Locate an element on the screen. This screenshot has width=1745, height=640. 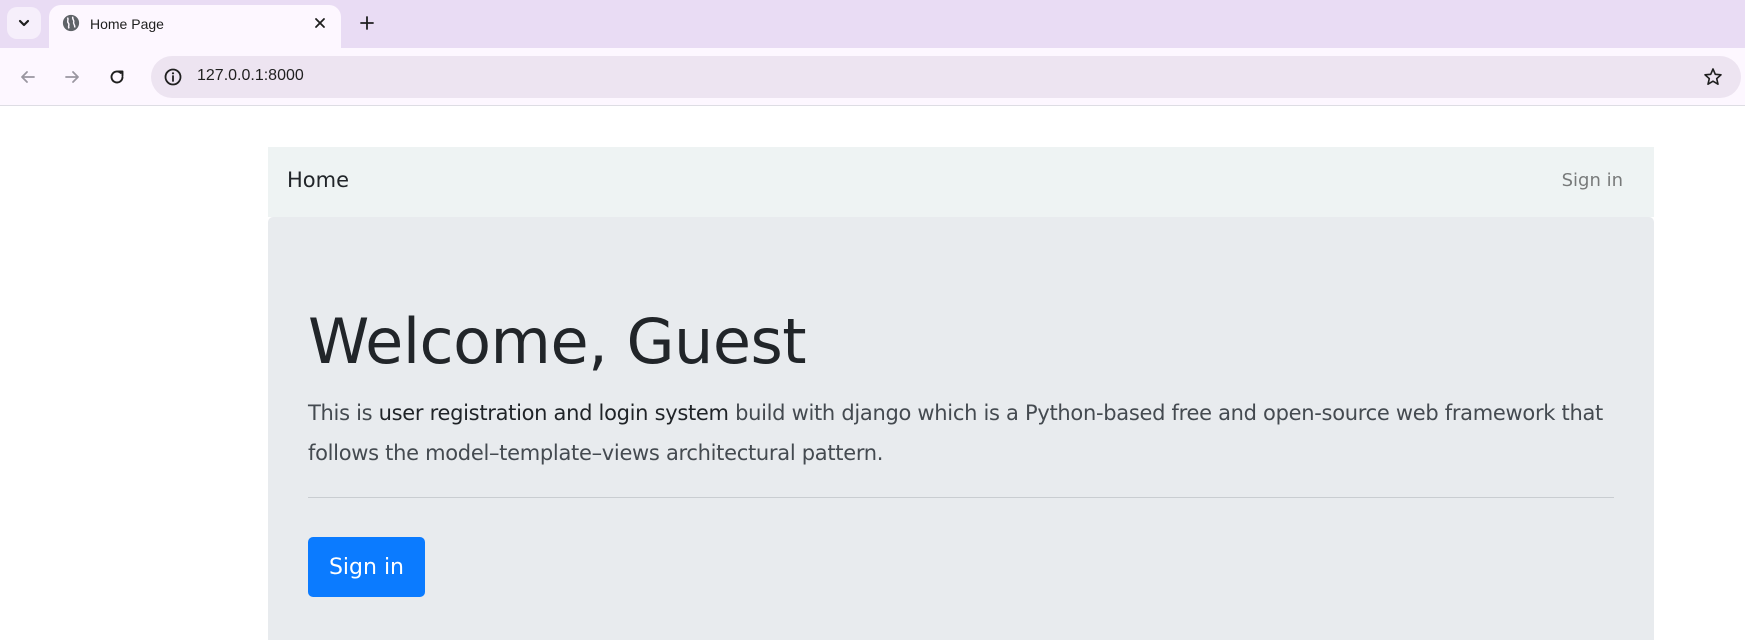
back-button is located at coordinates (28, 77).